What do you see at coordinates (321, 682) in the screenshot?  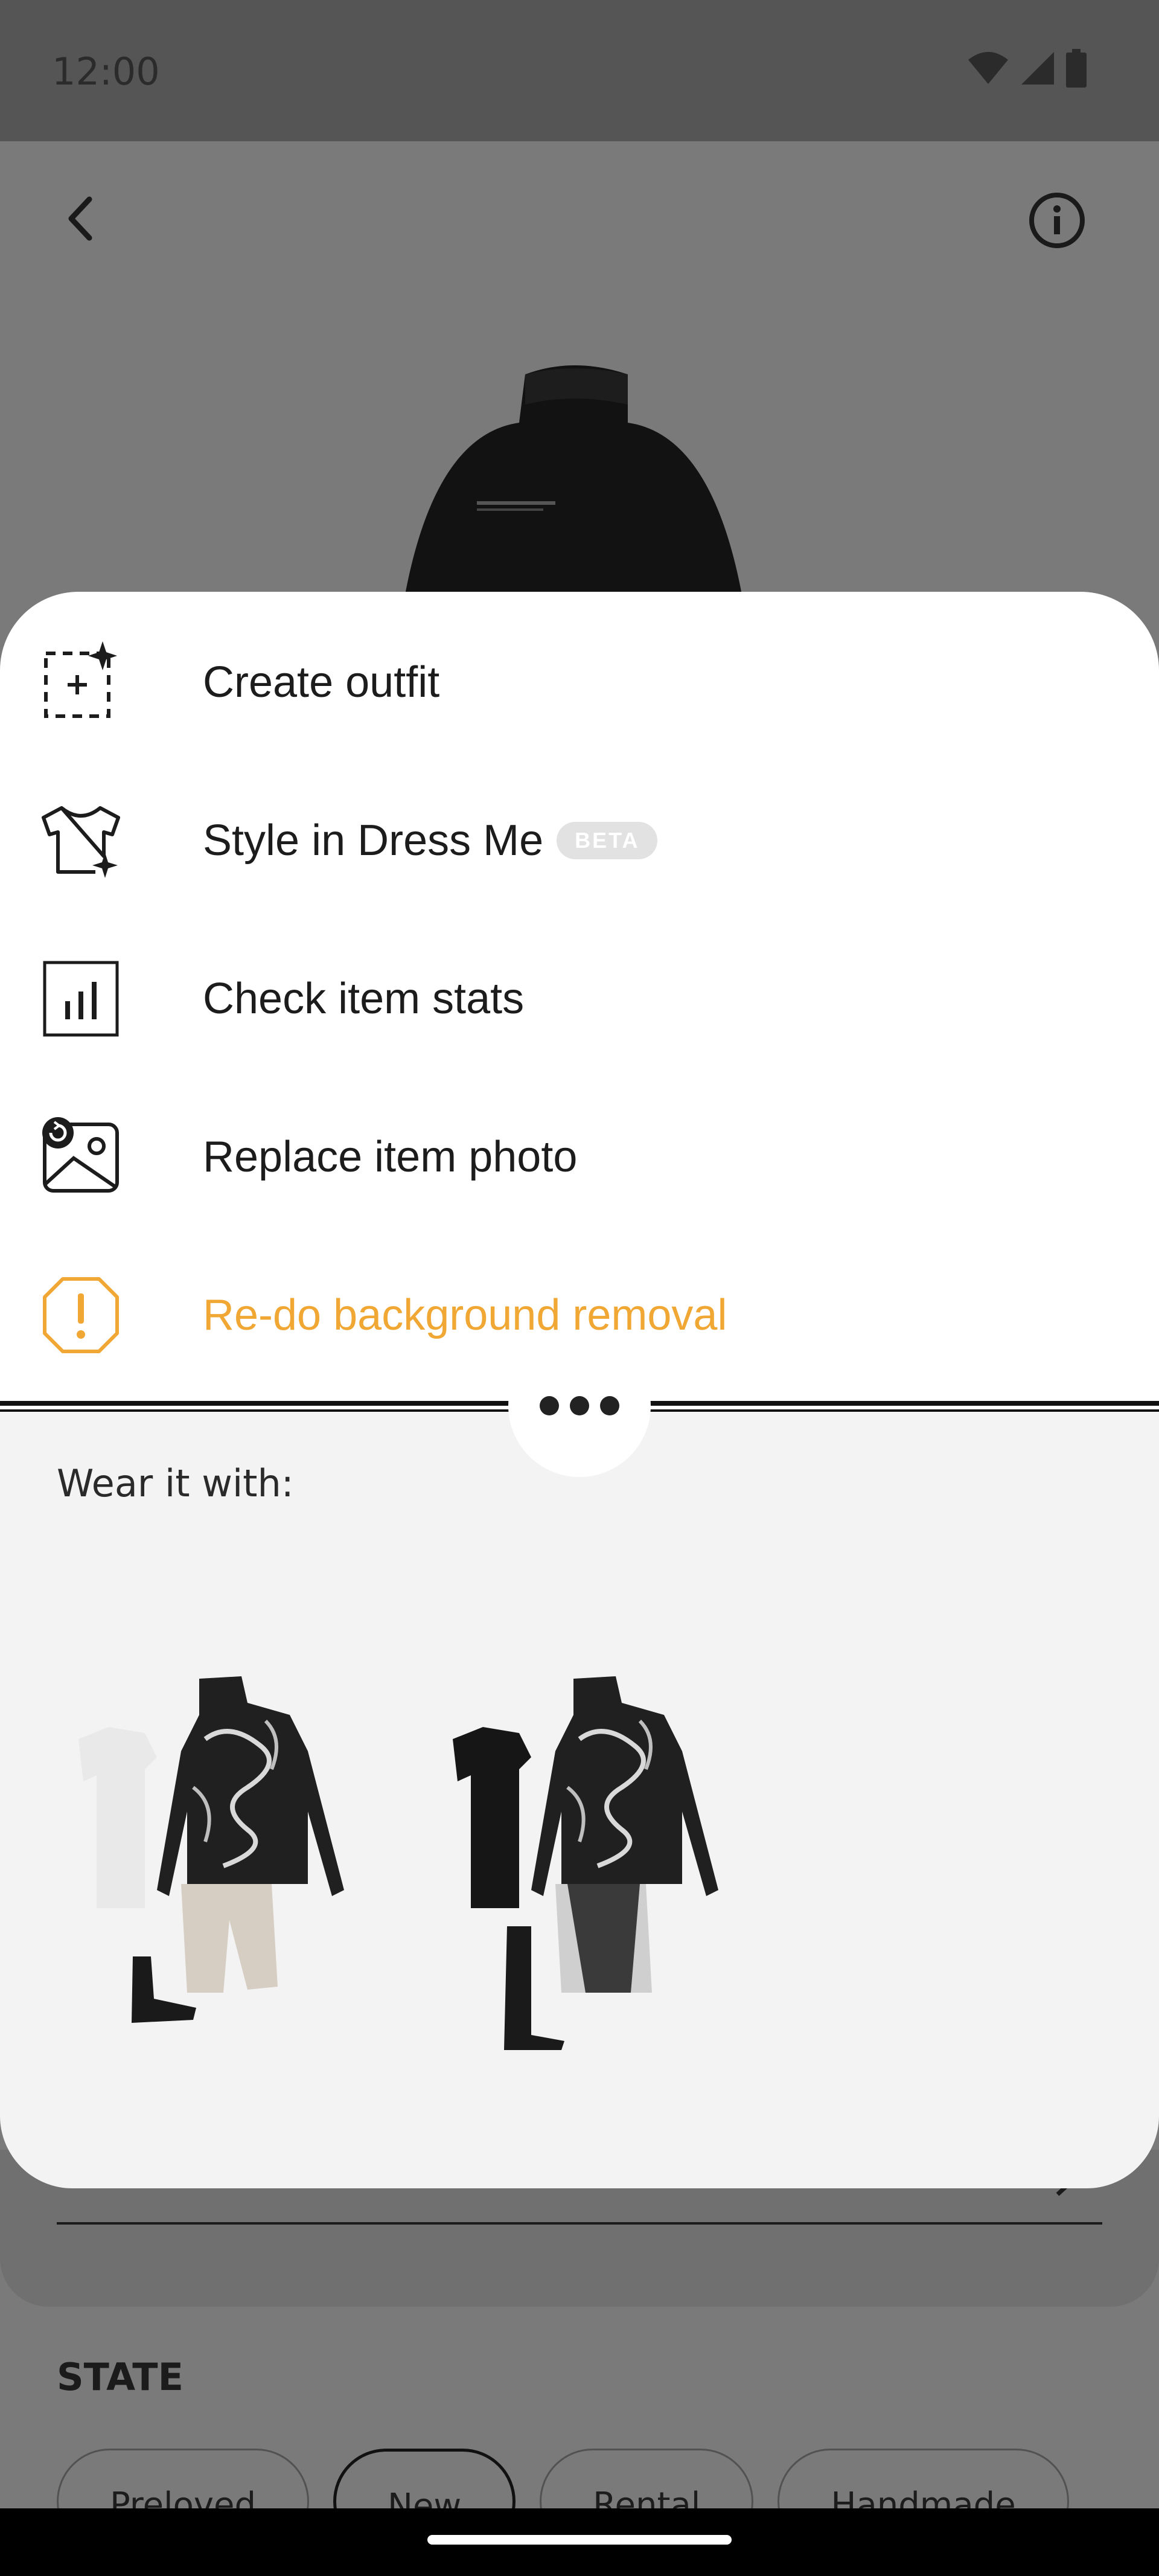 I see `menu-label: Create outfit` at bounding box center [321, 682].